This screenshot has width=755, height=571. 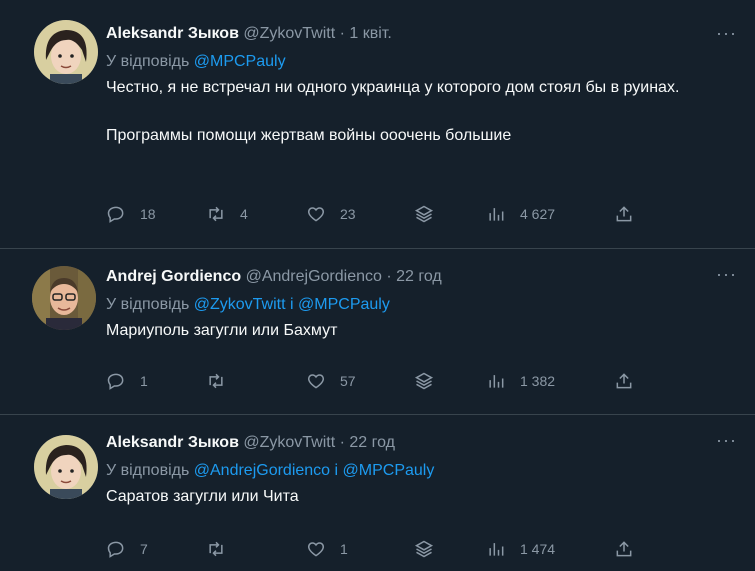 What do you see at coordinates (202, 496) in the screenshot?
I see `tweet-text-paragraph: Саратов загугли или Чита` at bounding box center [202, 496].